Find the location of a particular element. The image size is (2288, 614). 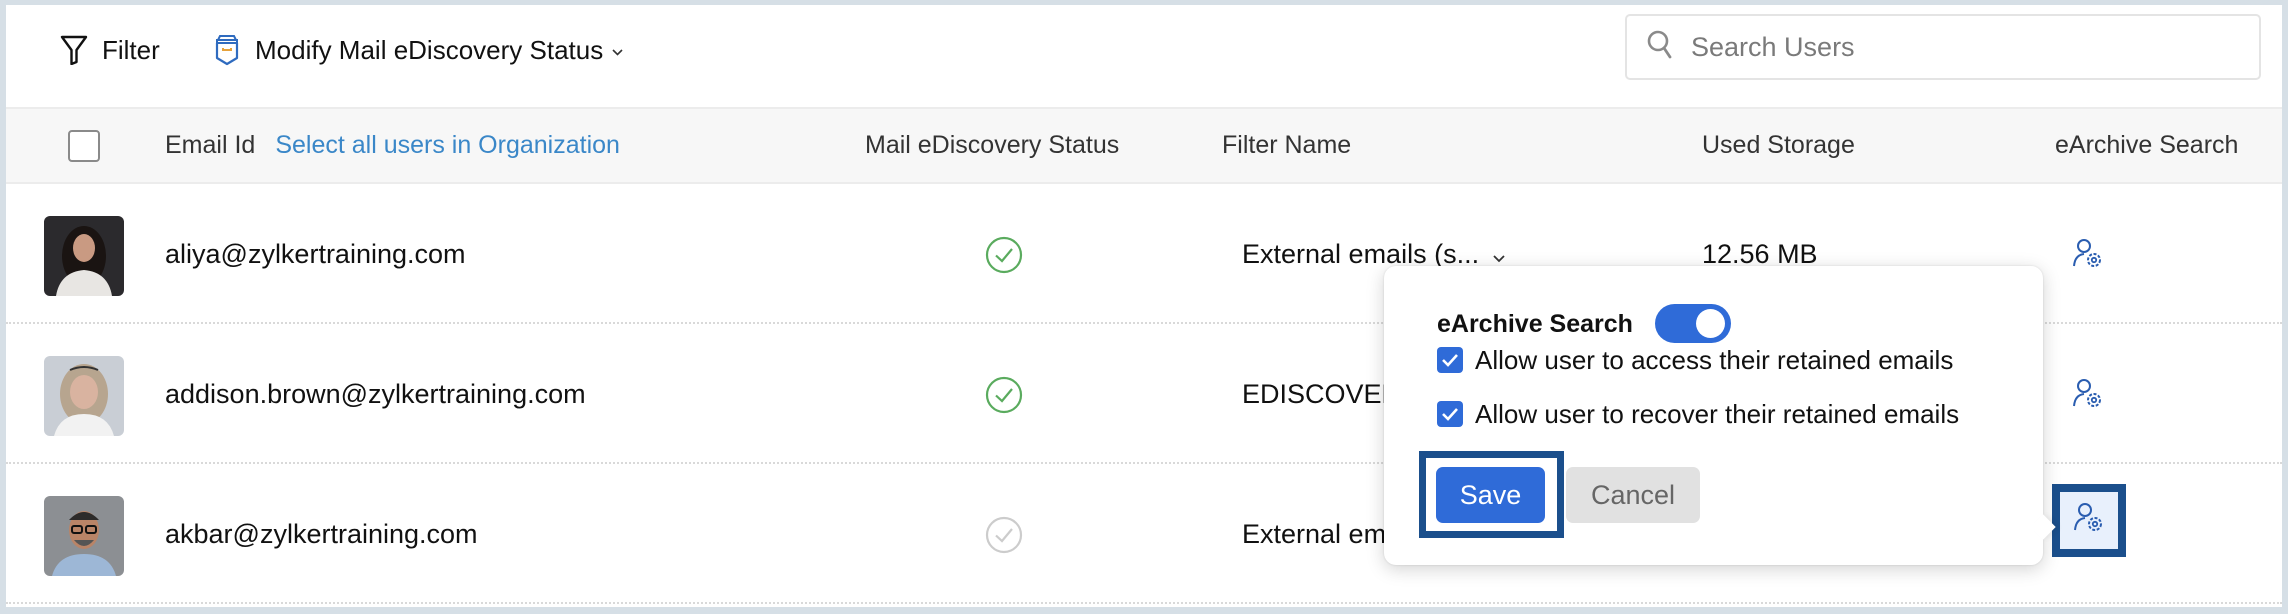

filter-name-text: External em is located at coordinates (1314, 533).